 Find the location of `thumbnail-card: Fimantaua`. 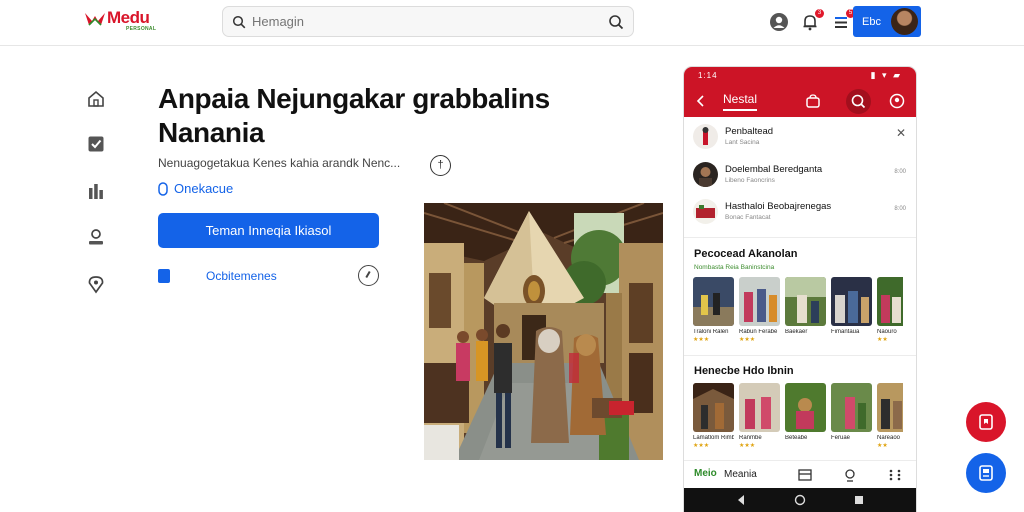

thumbnail-card: Fimantaua is located at coordinates (851, 310).